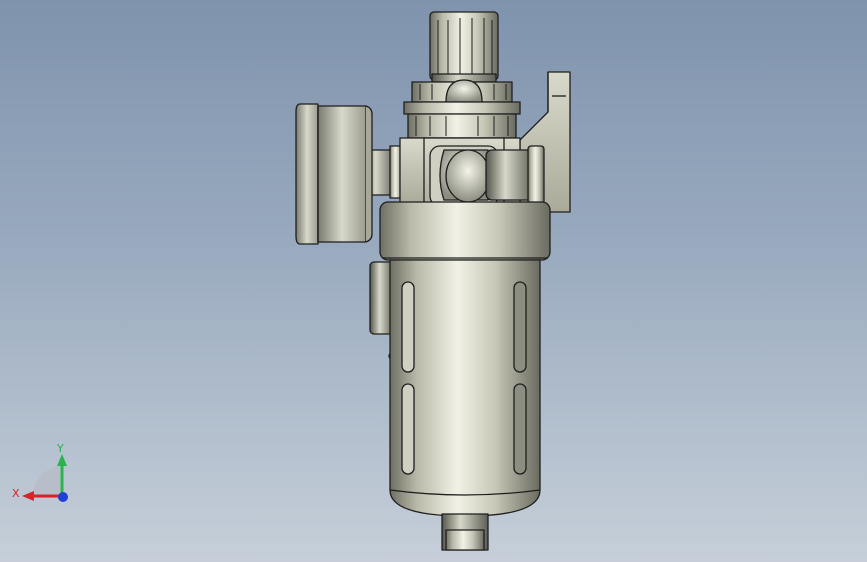 The width and height of the screenshot is (867, 562). I want to click on push-in-fitting, so click(515, 175).